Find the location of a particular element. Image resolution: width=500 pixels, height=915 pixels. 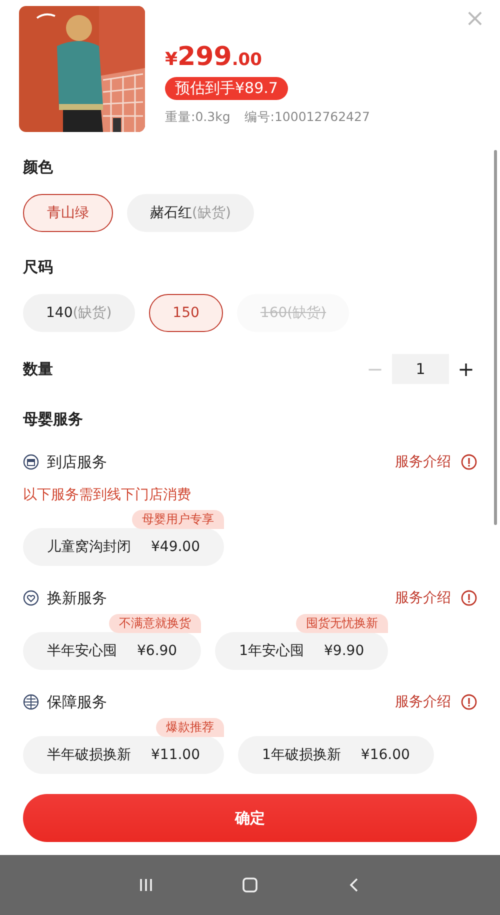

service-option: 儿童窝沟封闭 ¥49.00 is located at coordinates (123, 547).